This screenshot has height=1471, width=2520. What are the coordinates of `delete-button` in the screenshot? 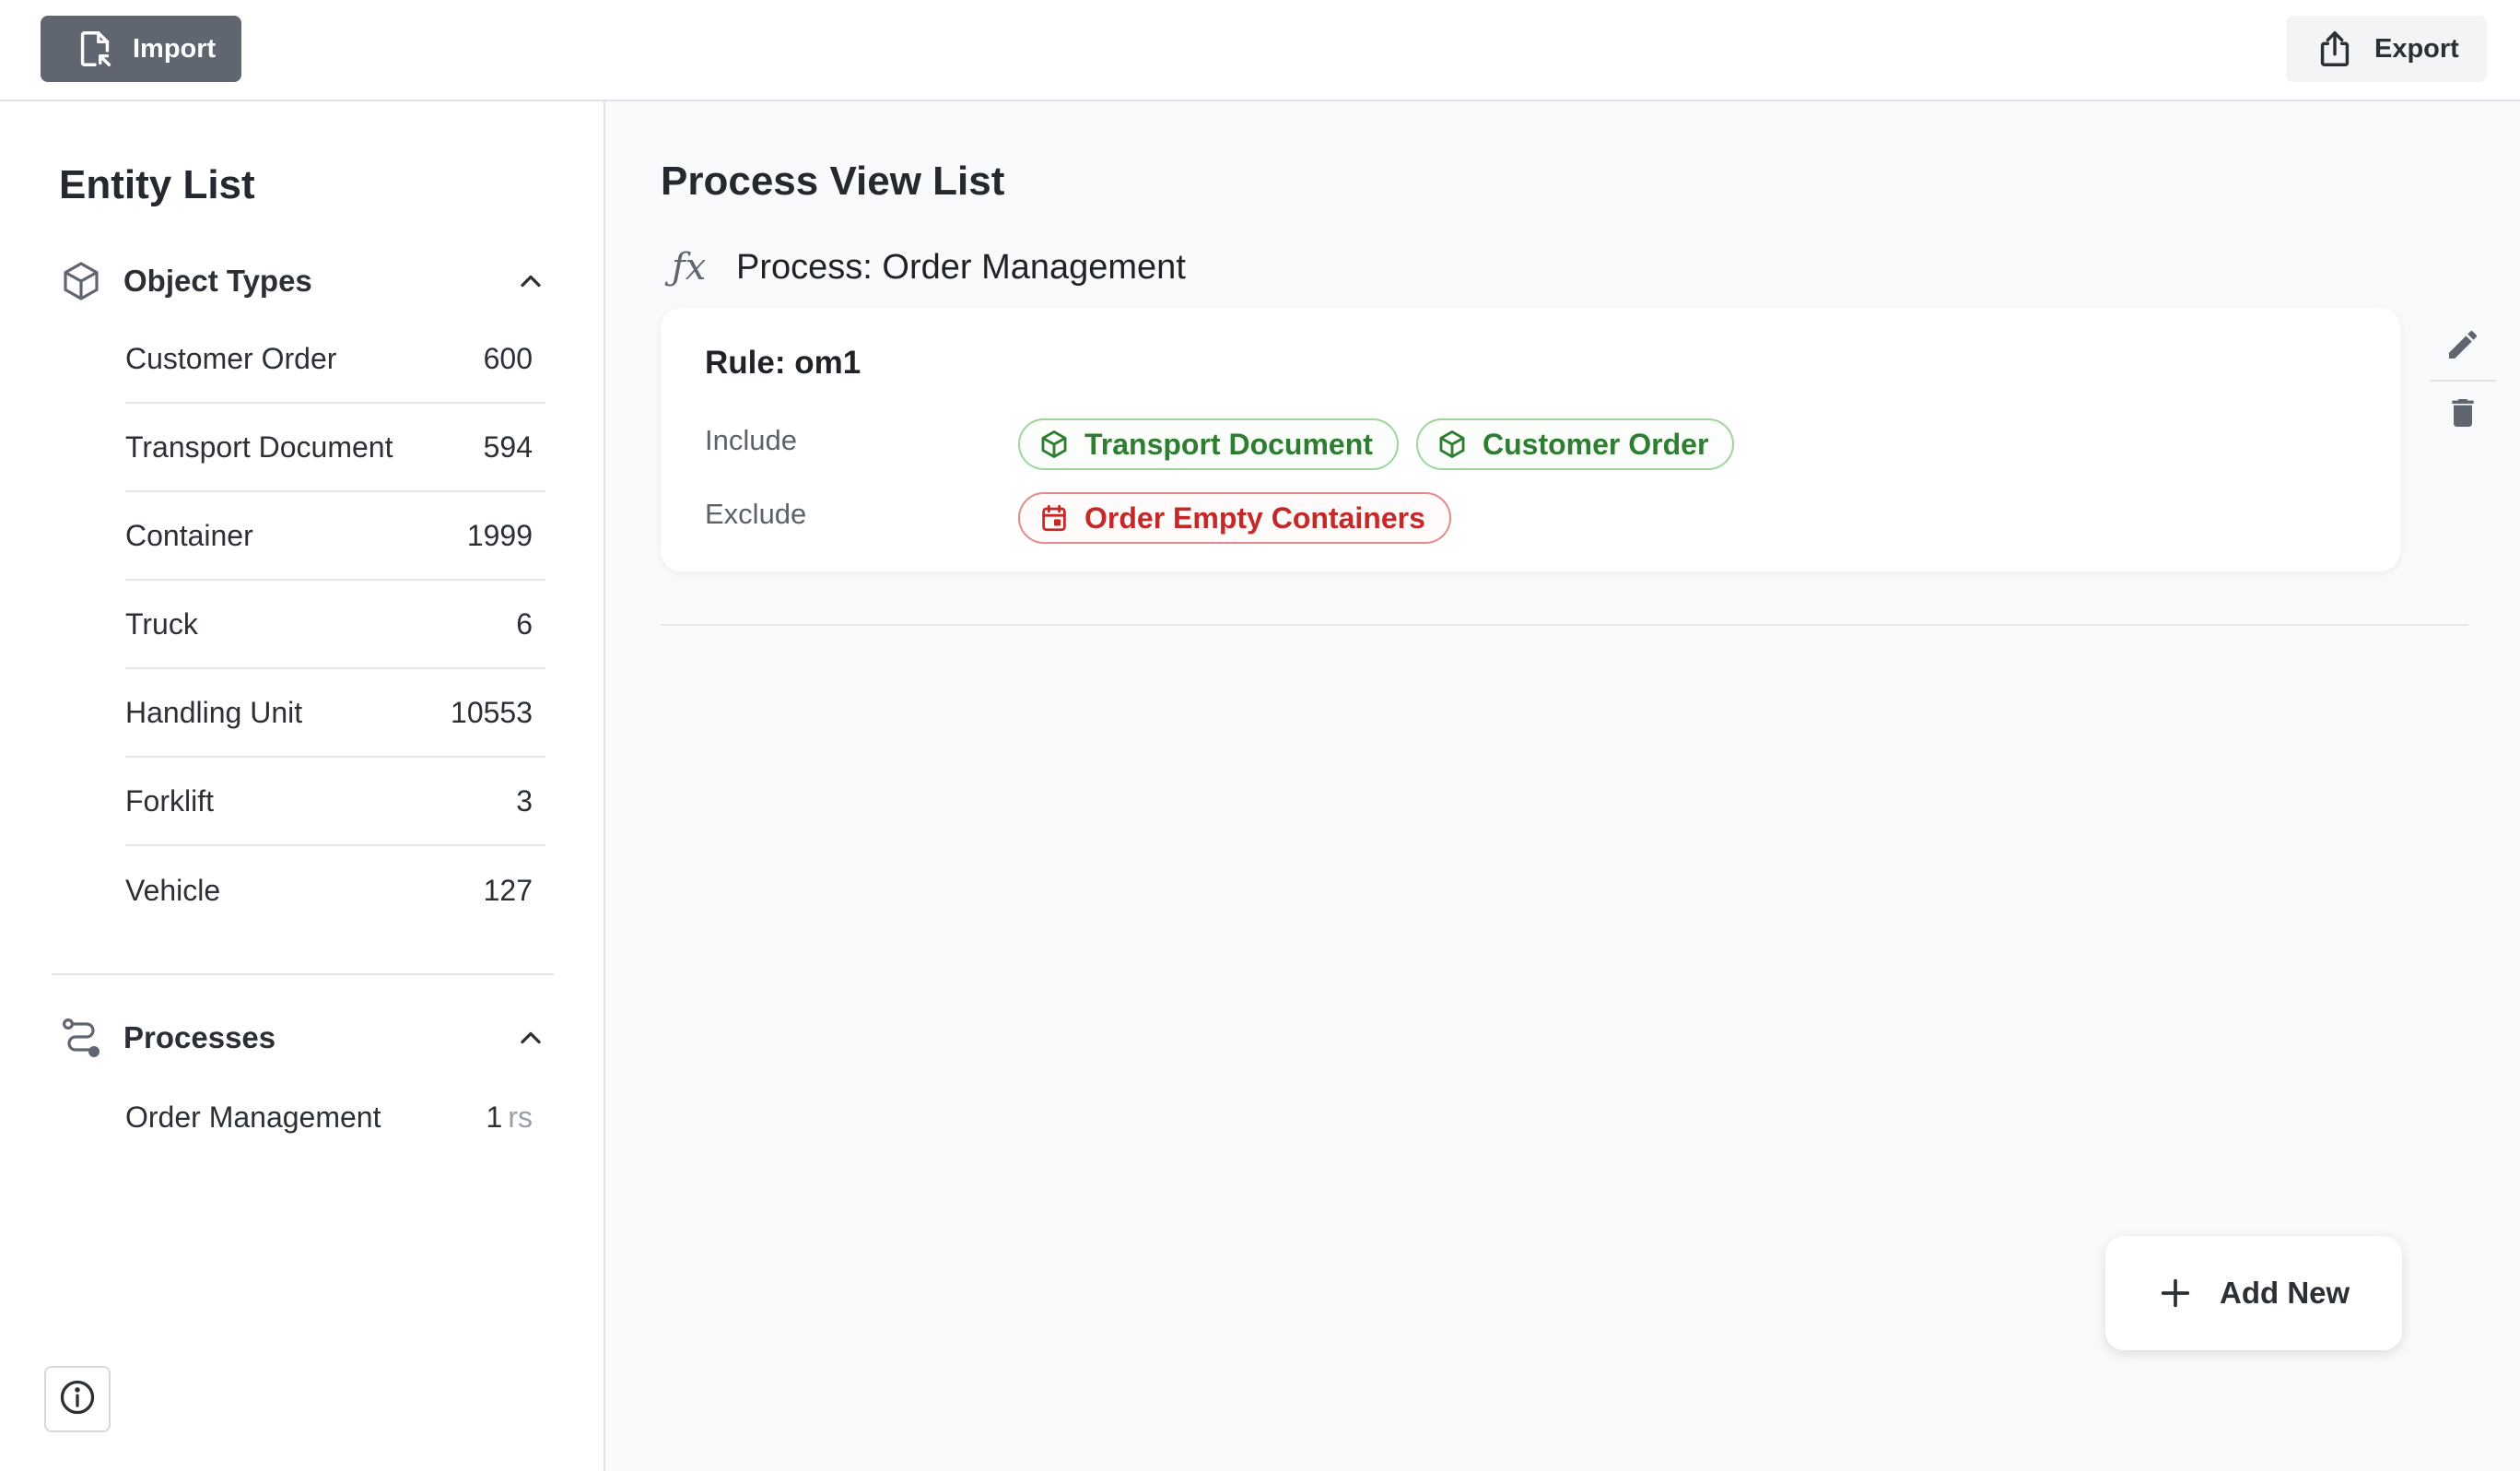 It's located at (2463, 415).